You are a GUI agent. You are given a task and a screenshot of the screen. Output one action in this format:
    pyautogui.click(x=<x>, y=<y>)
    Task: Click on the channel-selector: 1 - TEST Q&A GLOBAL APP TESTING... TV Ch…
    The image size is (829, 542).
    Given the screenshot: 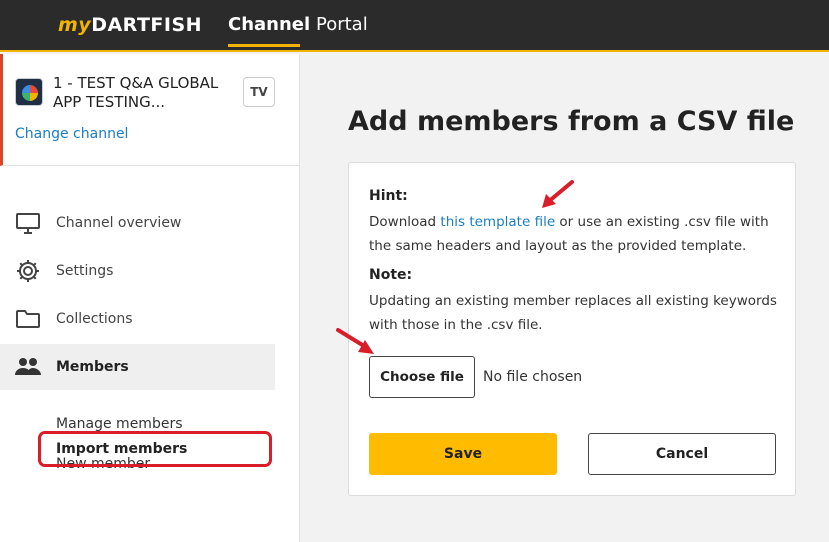 What is the action you would take?
    pyautogui.click(x=150, y=110)
    